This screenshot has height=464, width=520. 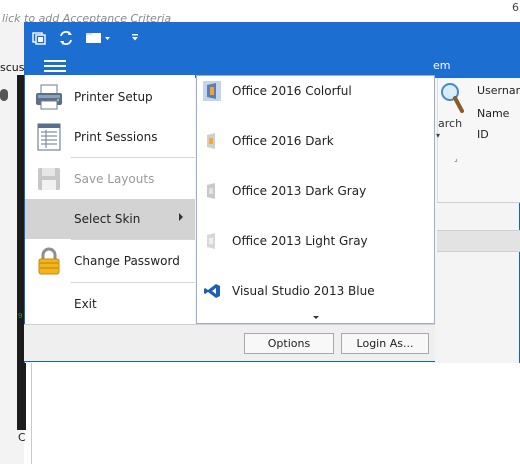 I want to click on menu-item-select-skin: Select Skin, so click(x=110, y=219).